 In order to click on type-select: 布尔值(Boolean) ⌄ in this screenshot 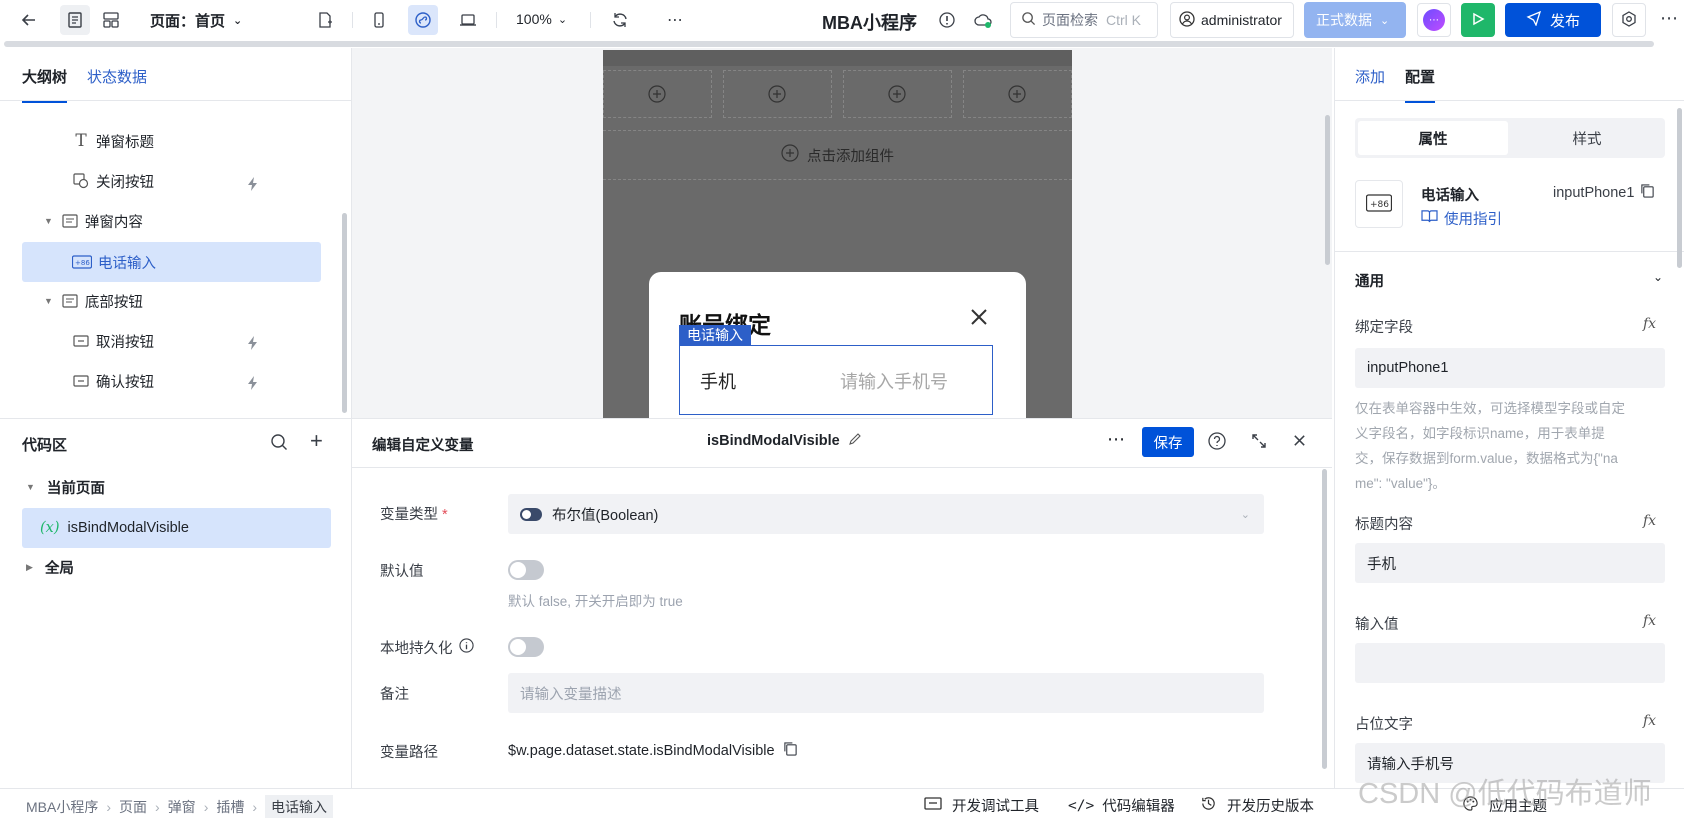, I will do `click(886, 514)`.